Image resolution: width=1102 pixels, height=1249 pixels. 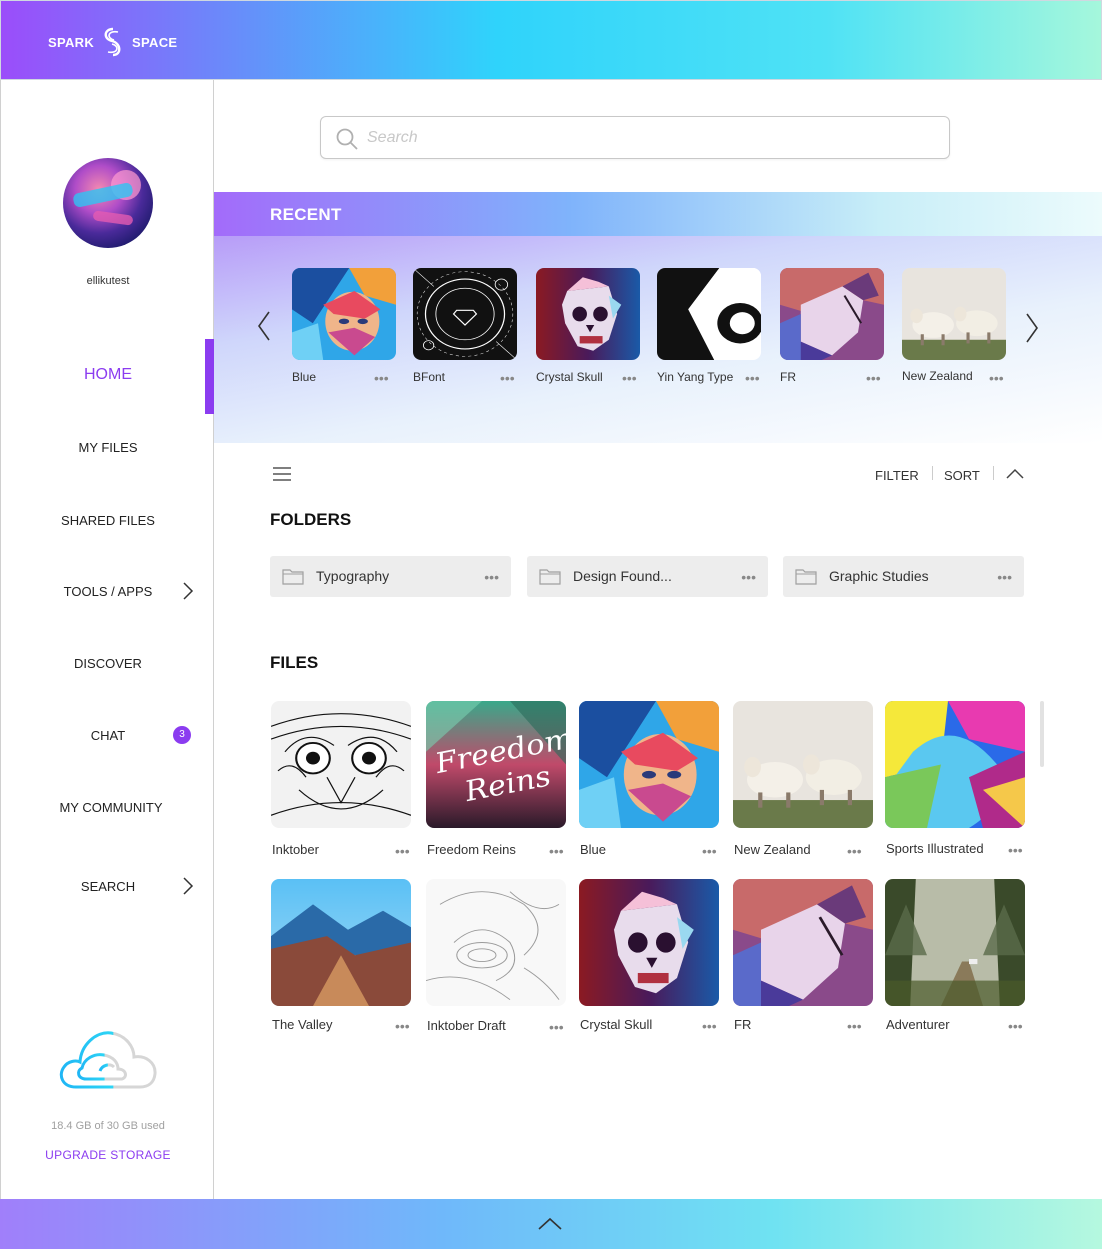 I want to click on app-logo: SPARK SPACE, so click(x=112, y=42).